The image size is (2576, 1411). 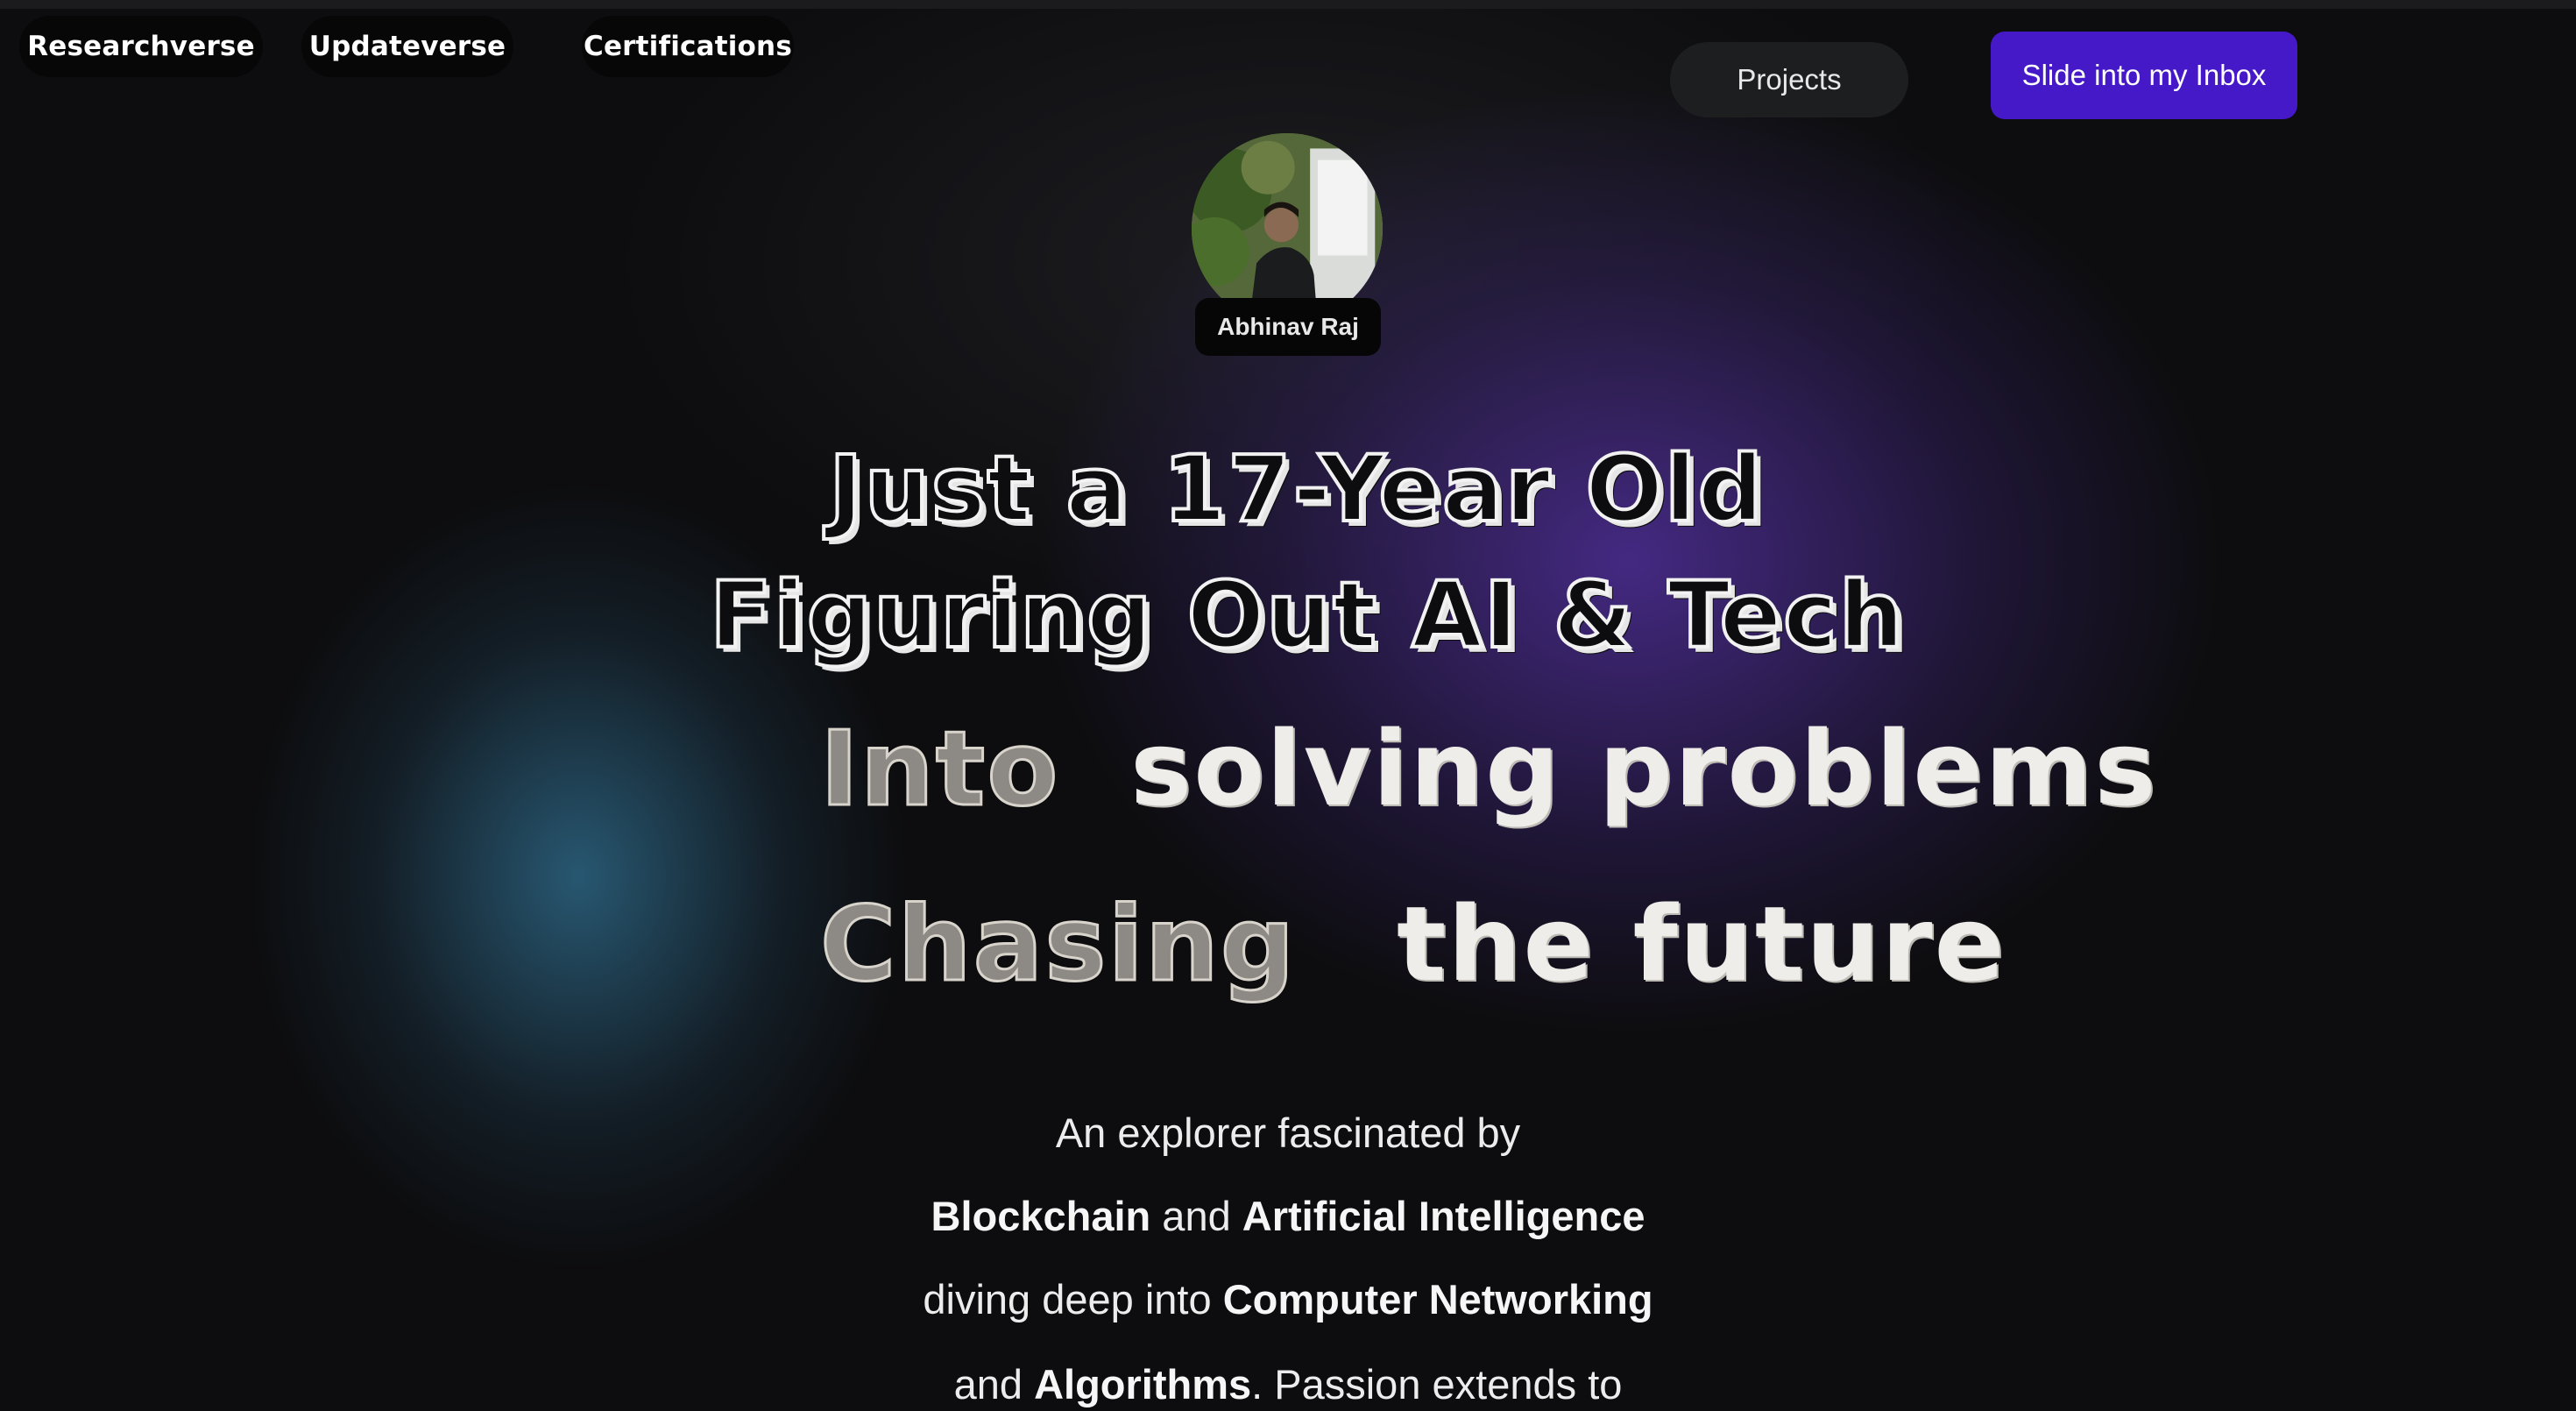 I want to click on headline-line-2: Figuring Out AI & Tech, so click(x=1307, y=615).